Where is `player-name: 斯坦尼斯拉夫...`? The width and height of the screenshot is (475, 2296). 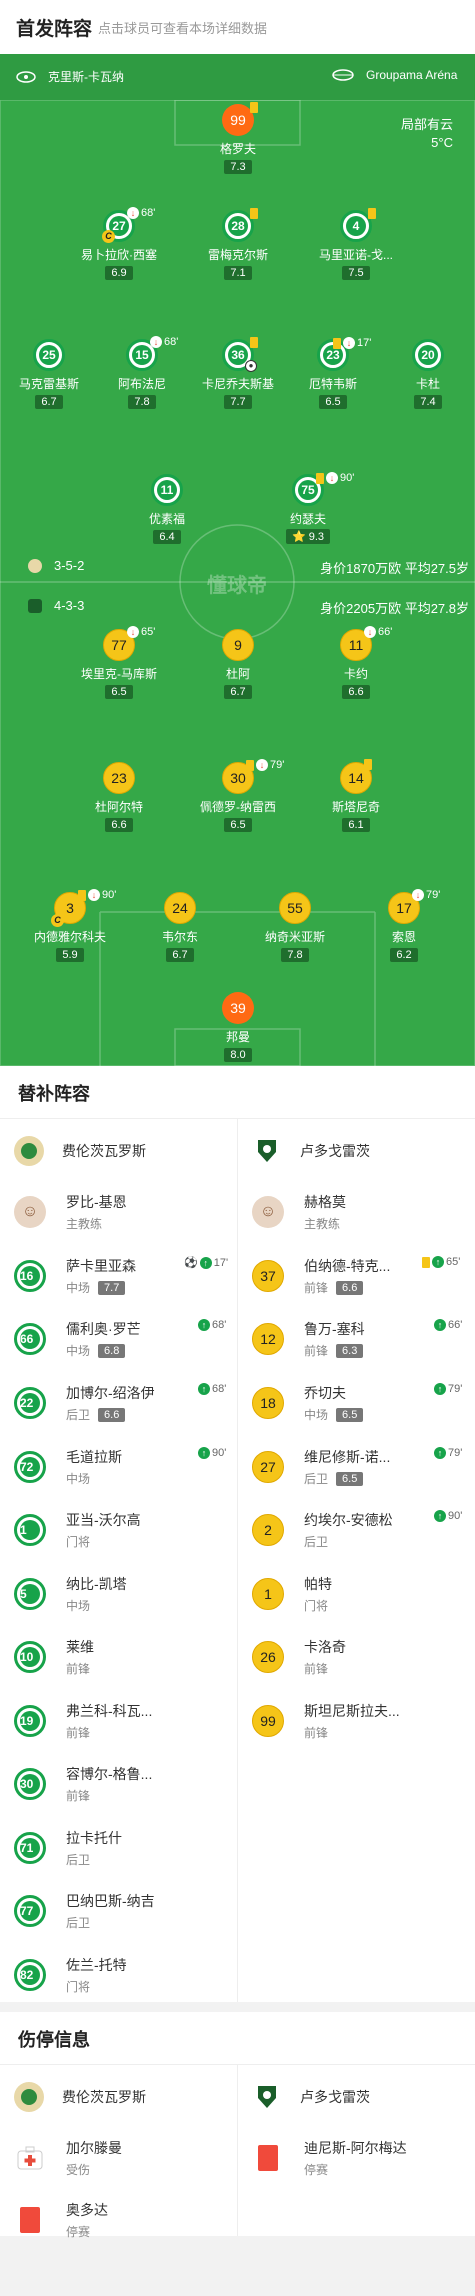
player-name: 斯坦尼斯拉夫... is located at coordinates (352, 1711).